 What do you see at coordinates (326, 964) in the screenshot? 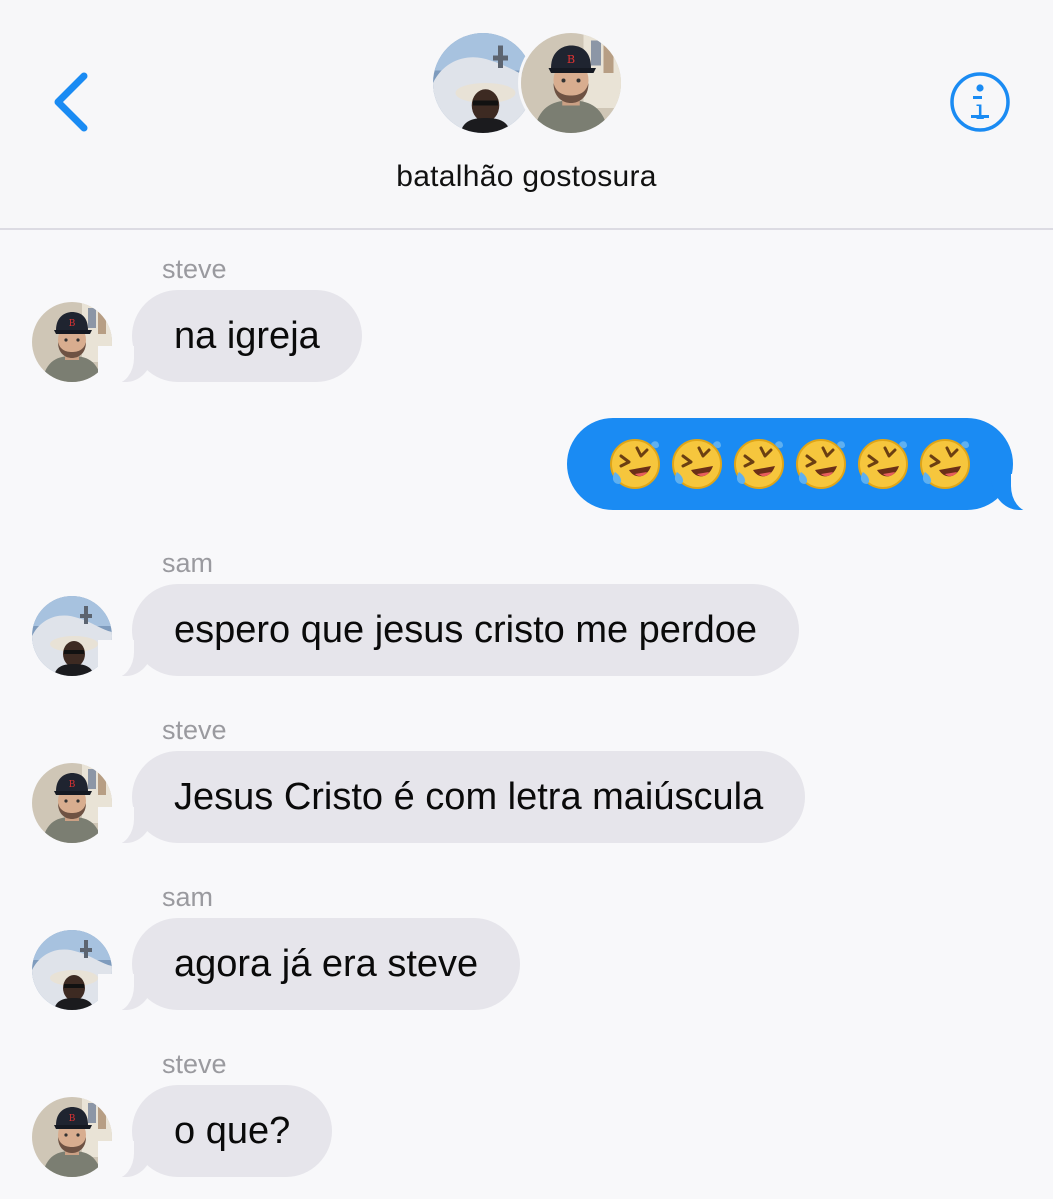
I see `message-text: agora já era steve` at bounding box center [326, 964].